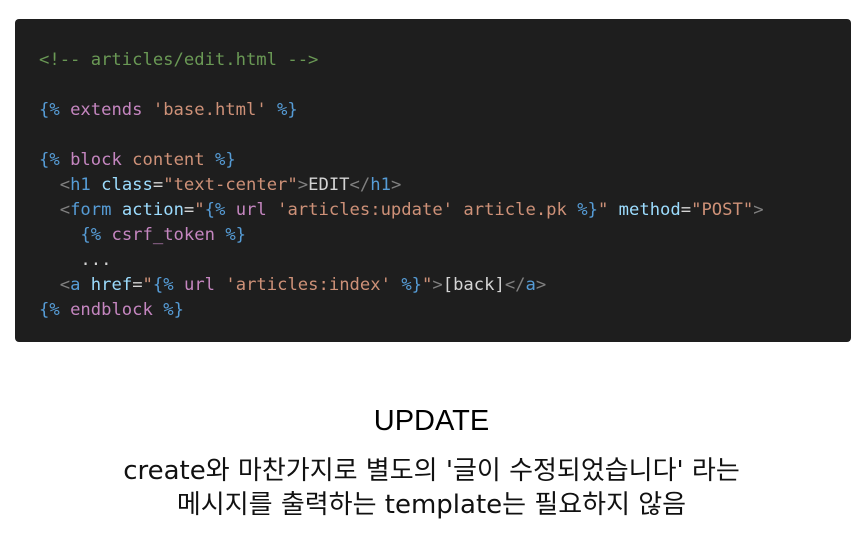  Describe the element at coordinates (209, 110) in the screenshot. I see `template-string: 'base.html'` at that location.